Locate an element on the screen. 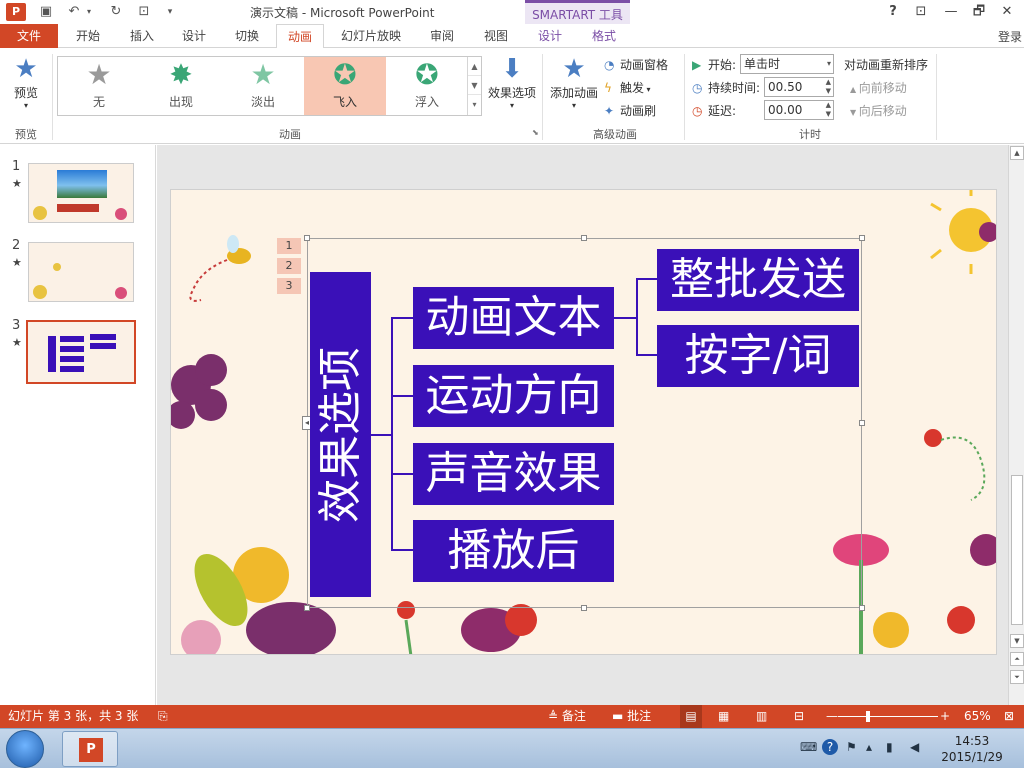 The width and height of the screenshot is (1024, 768). close-icon: ✕ is located at coordinates (1007, 12).